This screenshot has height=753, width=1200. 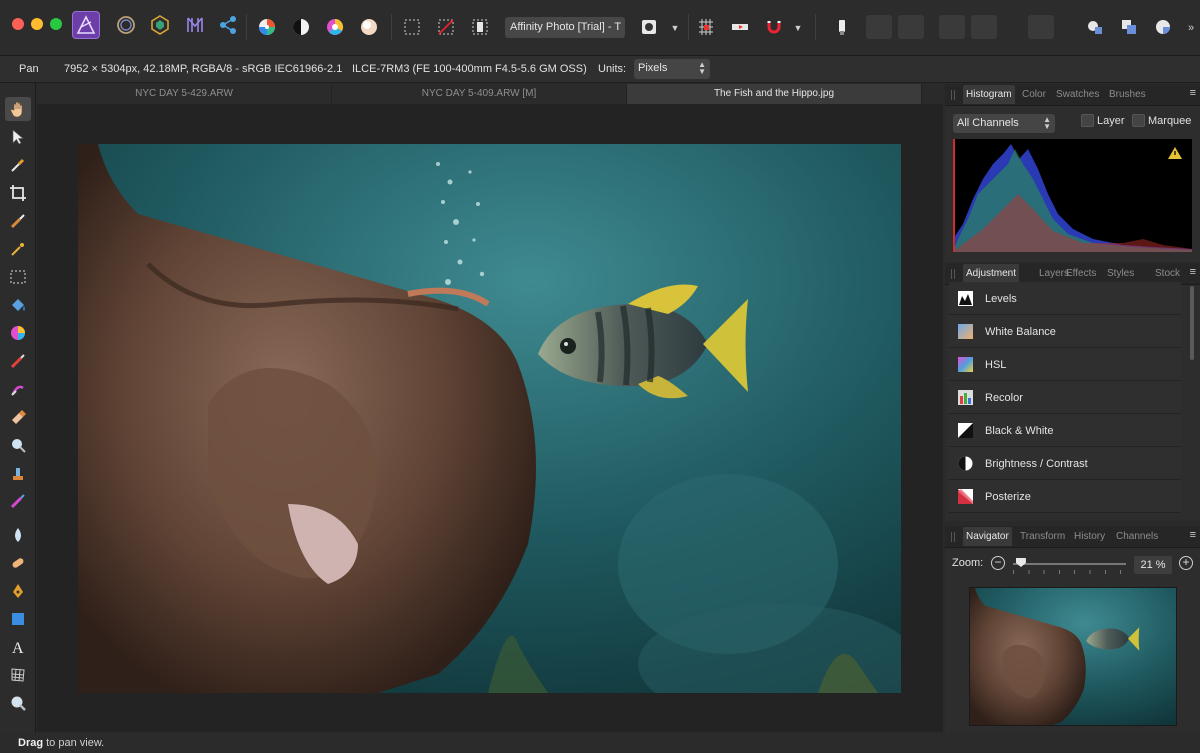 I want to click on pen-tool-icon, so click(x=18, y=591).